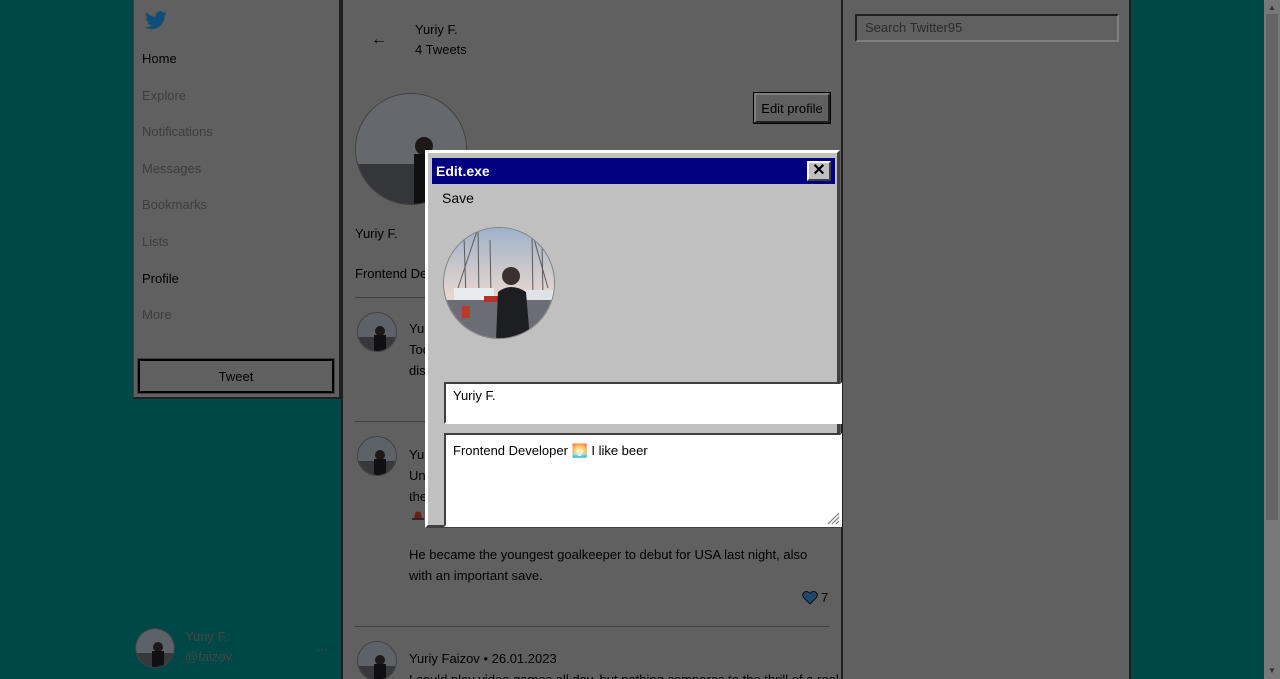 This screenshot has width=1280, height=679. I want to click on scroll-up-icon: ▲, so click(1272, 7).